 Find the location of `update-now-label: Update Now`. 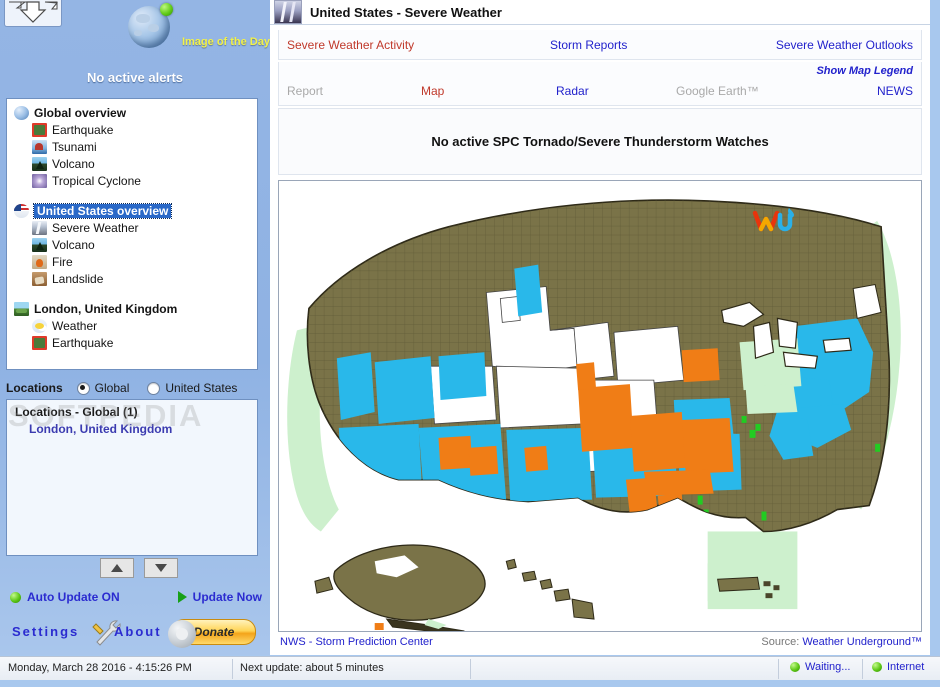

update-now-label: Update Now is located at coordinates (227, 597).